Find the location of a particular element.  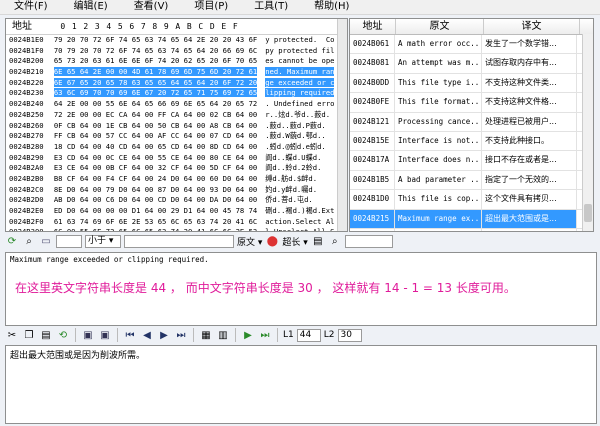

clipboard-icon: ▤ is located at coordinates (318, 241).